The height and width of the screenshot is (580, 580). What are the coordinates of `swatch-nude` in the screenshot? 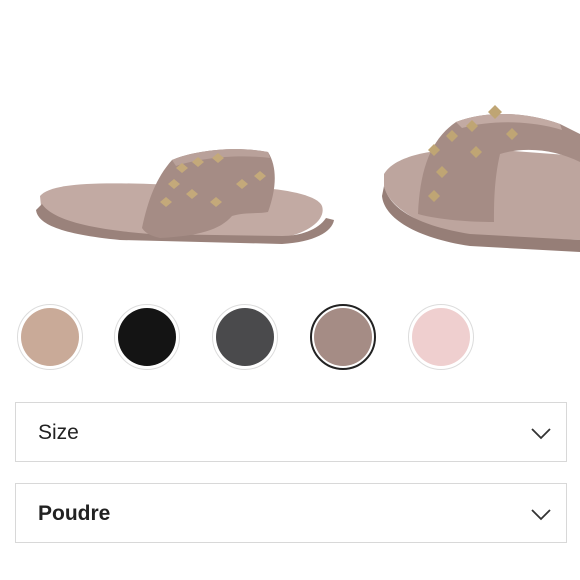 It's located at (50, 337).